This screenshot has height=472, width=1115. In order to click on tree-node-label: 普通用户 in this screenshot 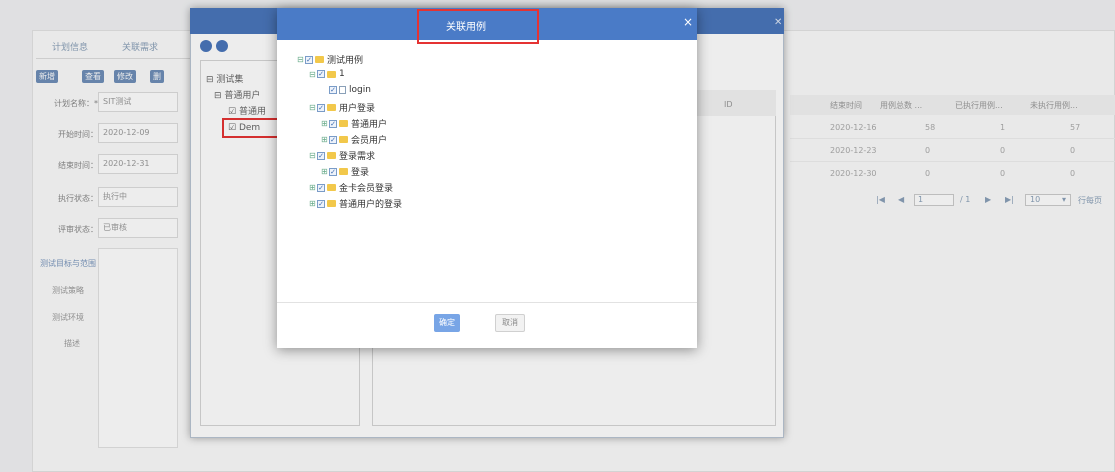, I will do `click(369, 125)`.